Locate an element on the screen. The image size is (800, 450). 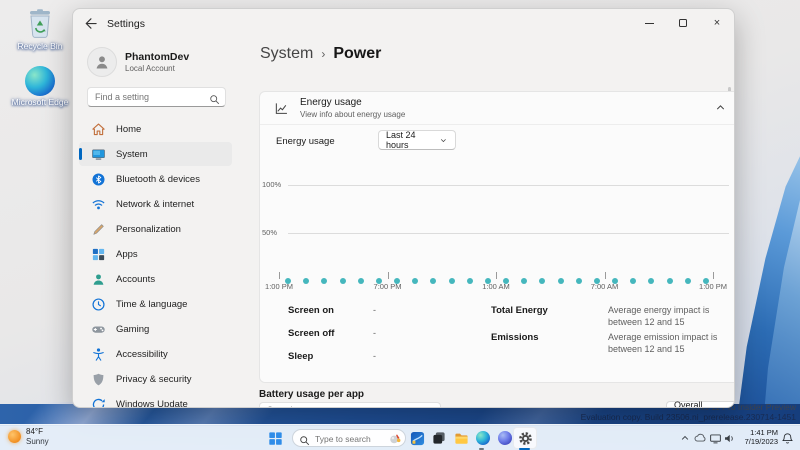
weather-widget: 84°F Sunny is located at coordinates (28, 436).